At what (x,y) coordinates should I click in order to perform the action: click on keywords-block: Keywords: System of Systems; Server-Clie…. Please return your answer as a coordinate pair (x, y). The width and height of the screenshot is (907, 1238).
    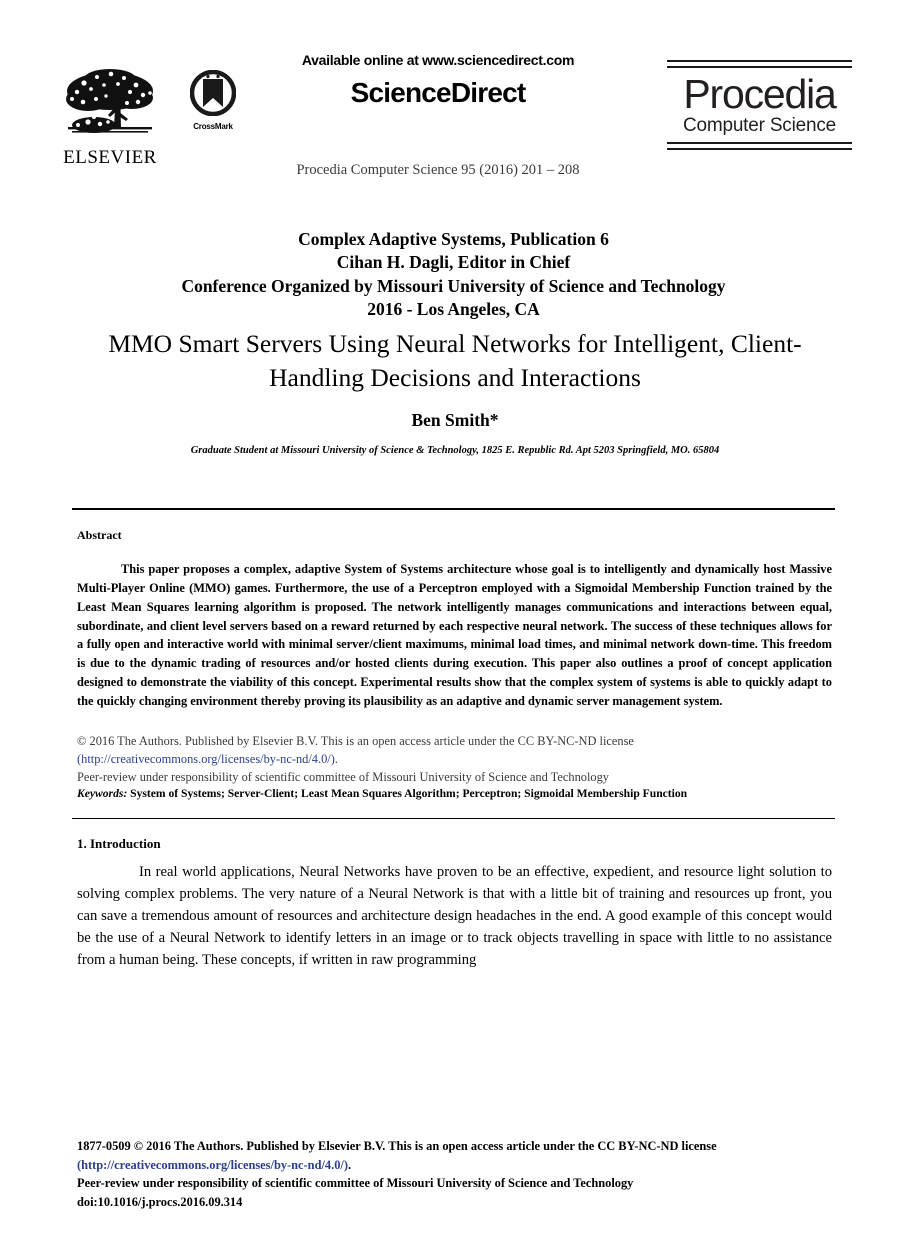
    Looking at the image, I should click on (454, 793).